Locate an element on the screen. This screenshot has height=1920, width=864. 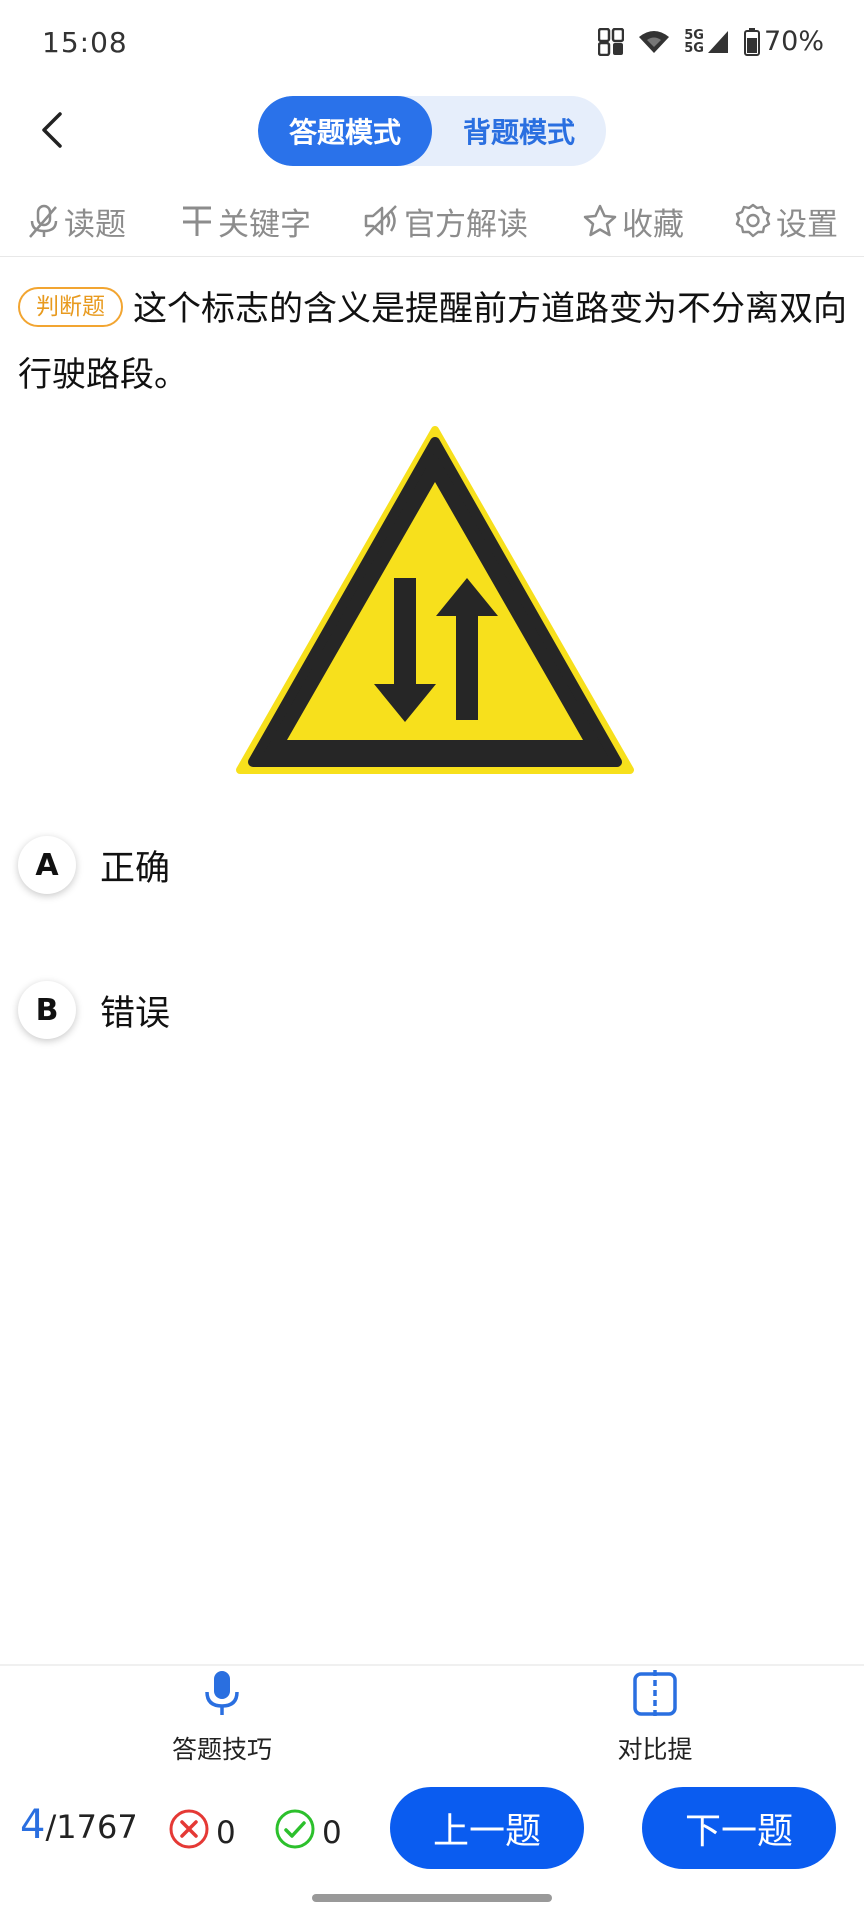
question: 判断题 这个标志的含义是提醒前方道路变为不分离双向行驶路段。 is located at coordinates (433, 342).